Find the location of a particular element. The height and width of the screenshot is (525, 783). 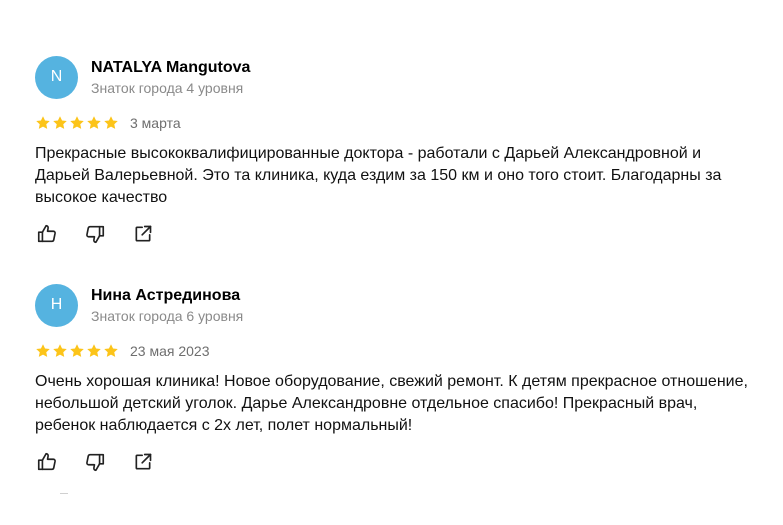

review-date: 23 мая 2023 is located at coordinates (170, 351).